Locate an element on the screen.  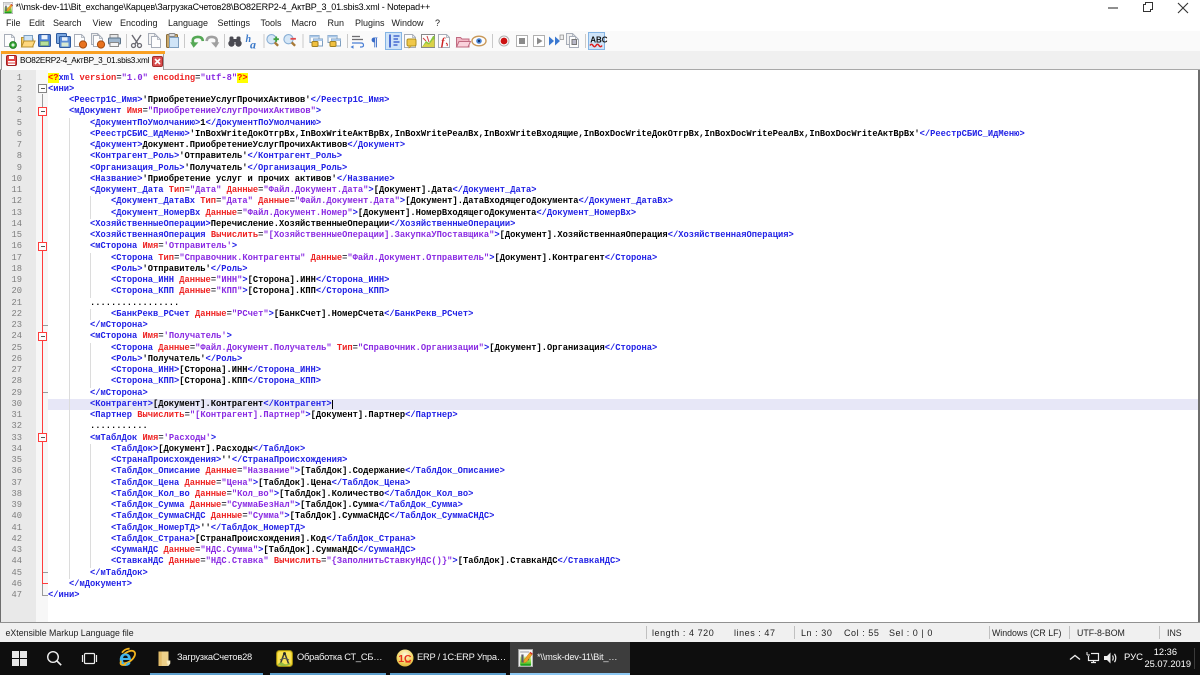
svg-text: 1С is located at coordinates (405, 659).